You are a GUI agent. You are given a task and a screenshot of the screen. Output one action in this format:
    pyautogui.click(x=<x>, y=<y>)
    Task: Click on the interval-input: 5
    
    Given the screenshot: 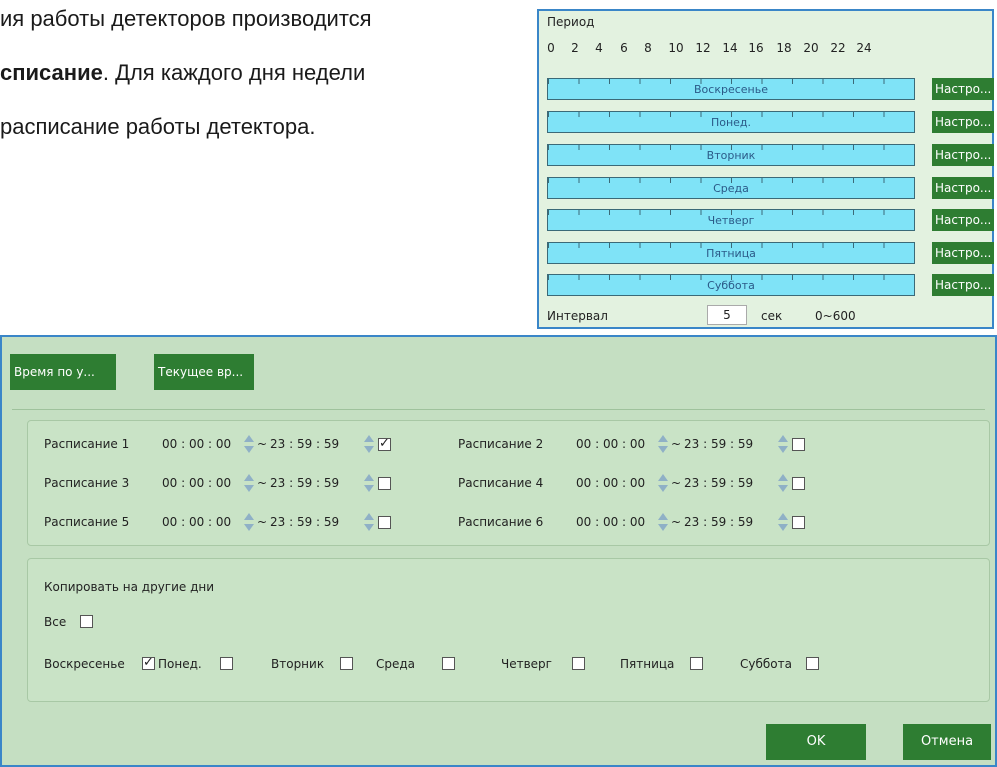 What is the action you would take?
    pyautogui.click(x=727, y=315)
    